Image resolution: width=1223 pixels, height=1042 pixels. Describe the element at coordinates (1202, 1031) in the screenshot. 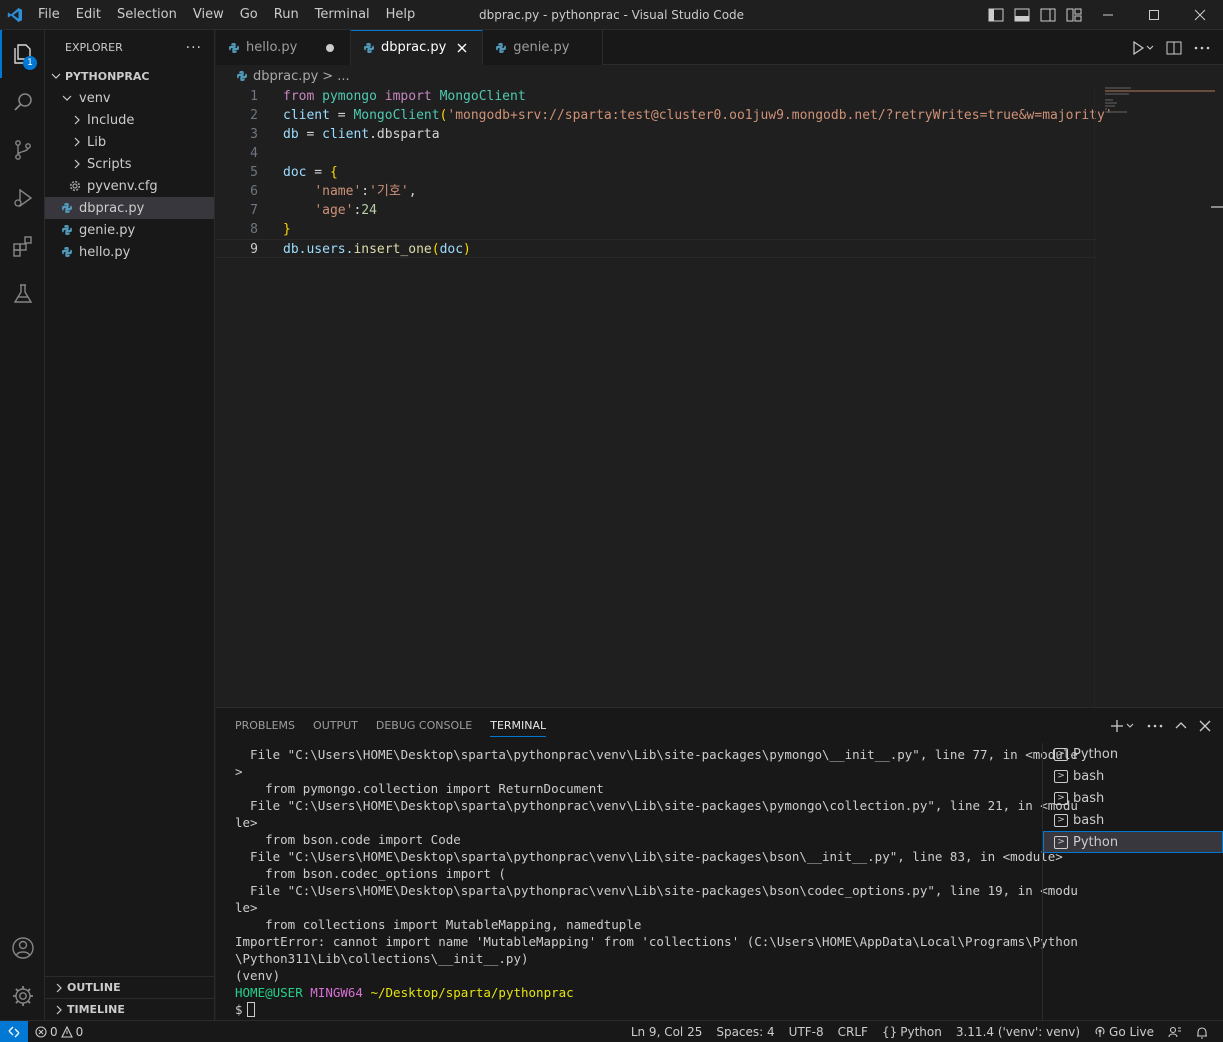

I see `notifications-button` at that location.